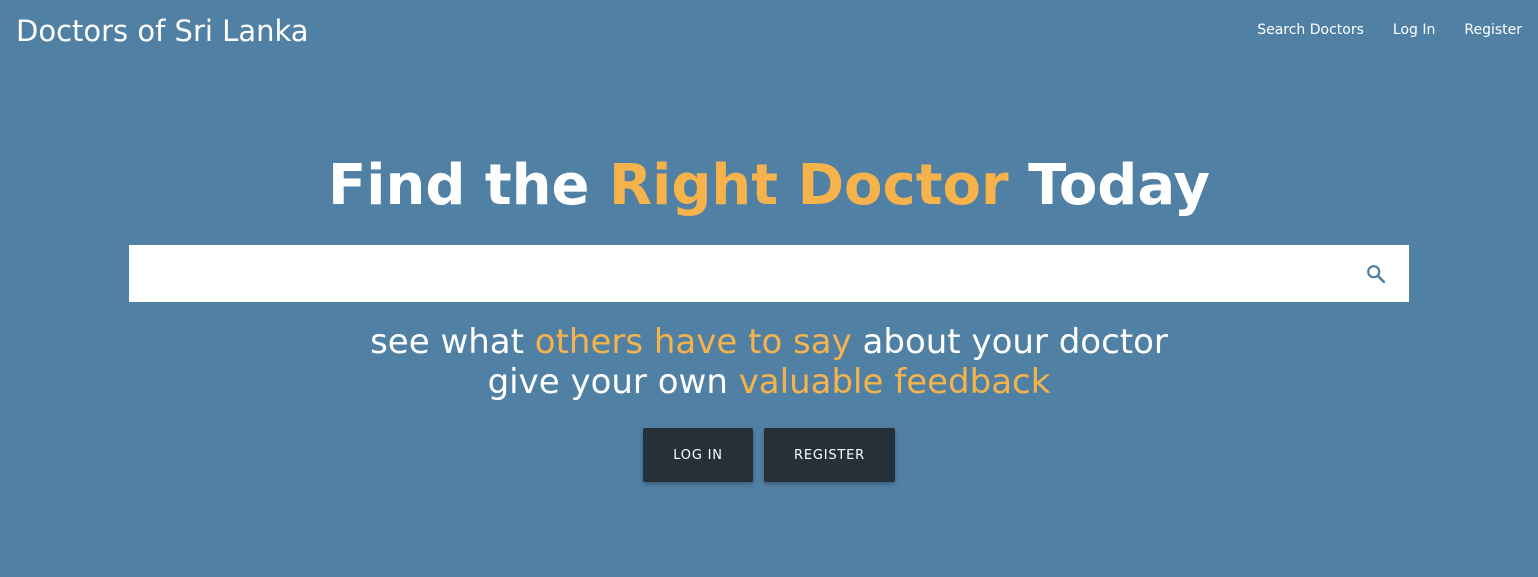  I want to click on nav-links: Search Doctors Log In Register, so click(1389, 30).